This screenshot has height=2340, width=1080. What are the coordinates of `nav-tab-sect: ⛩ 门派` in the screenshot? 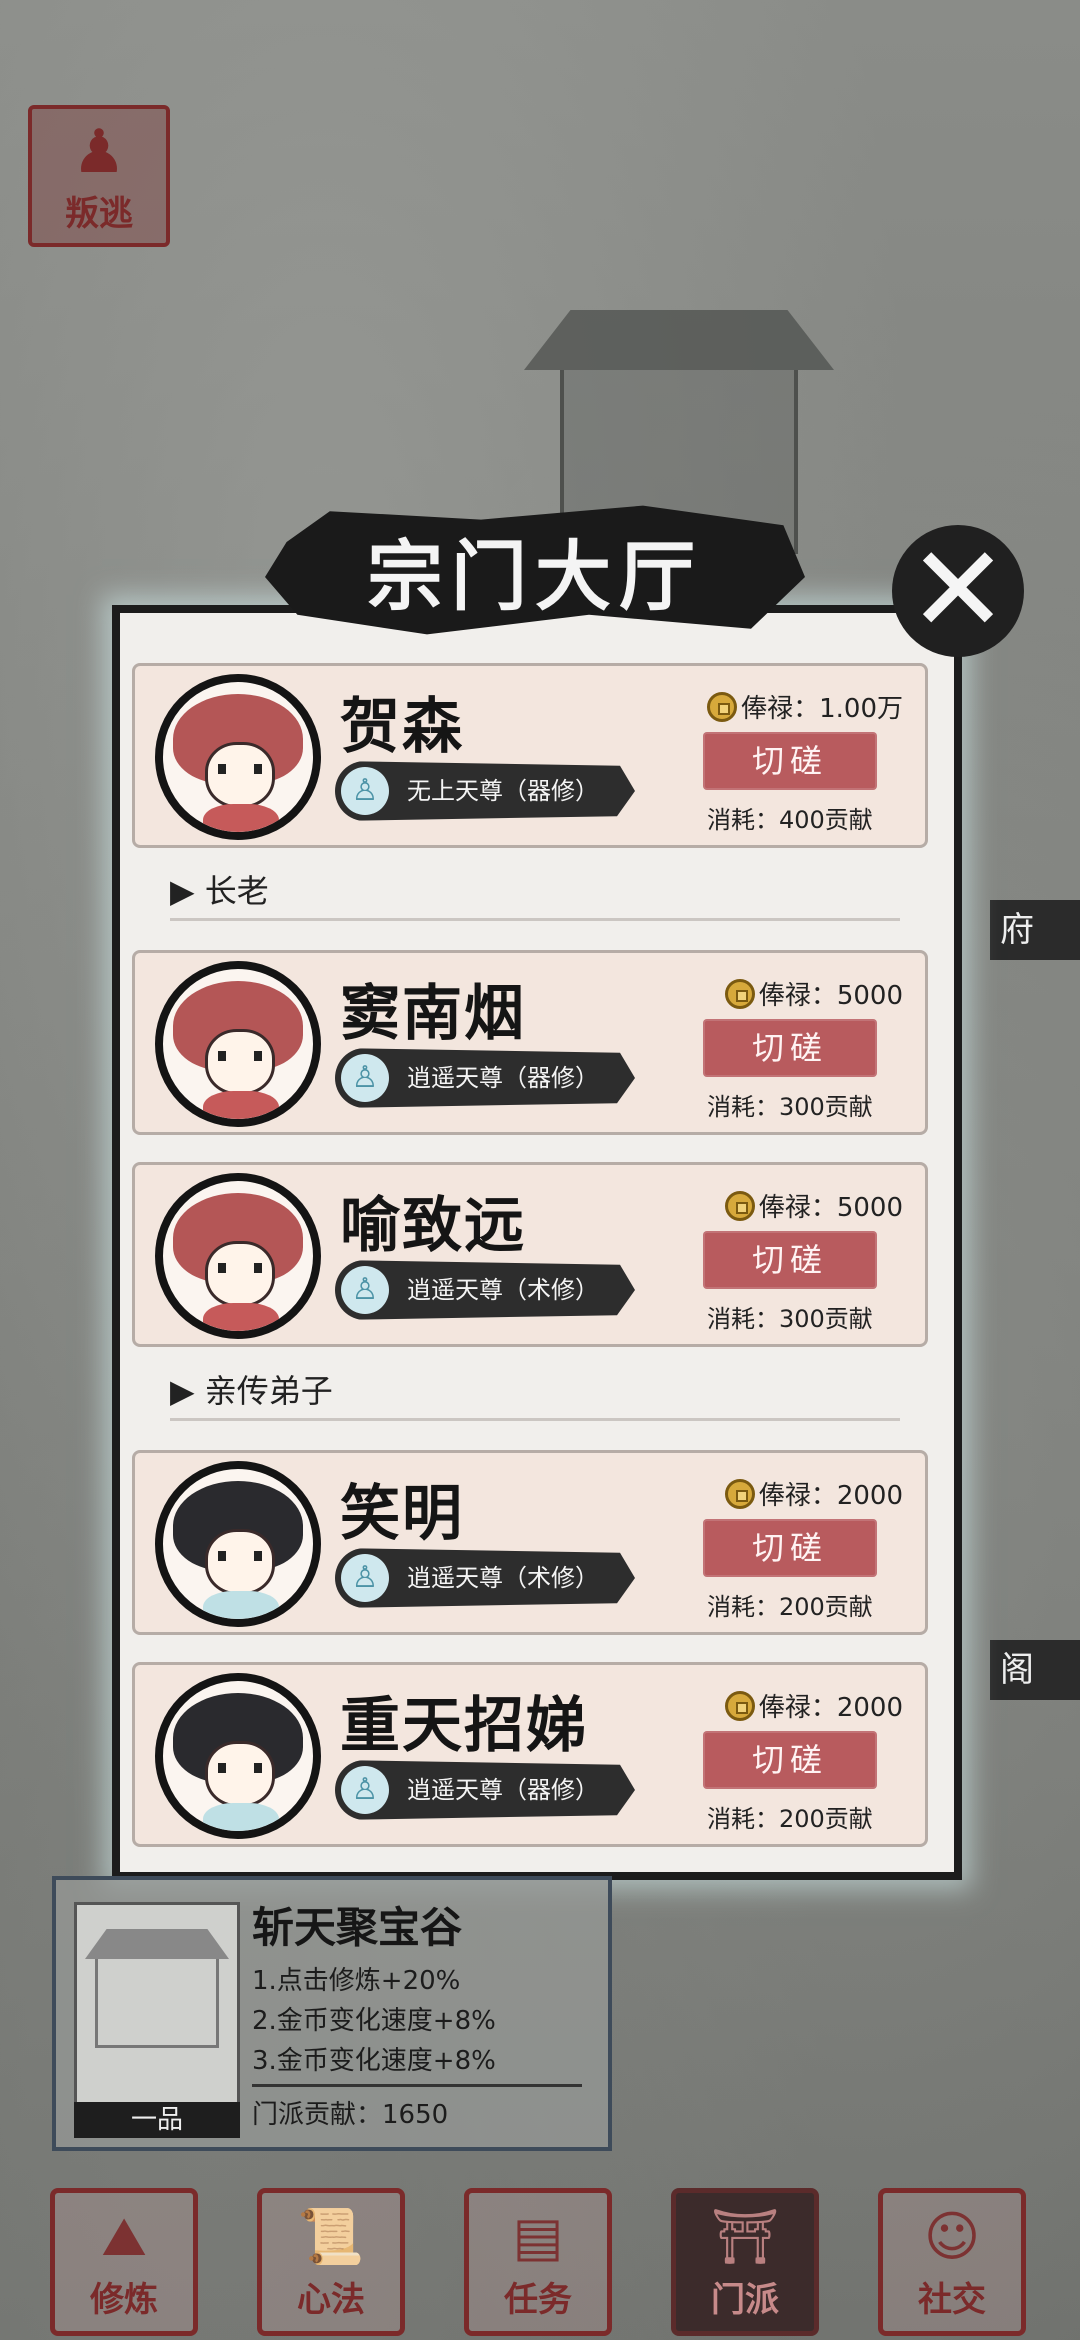 It's located at (745, 2262).